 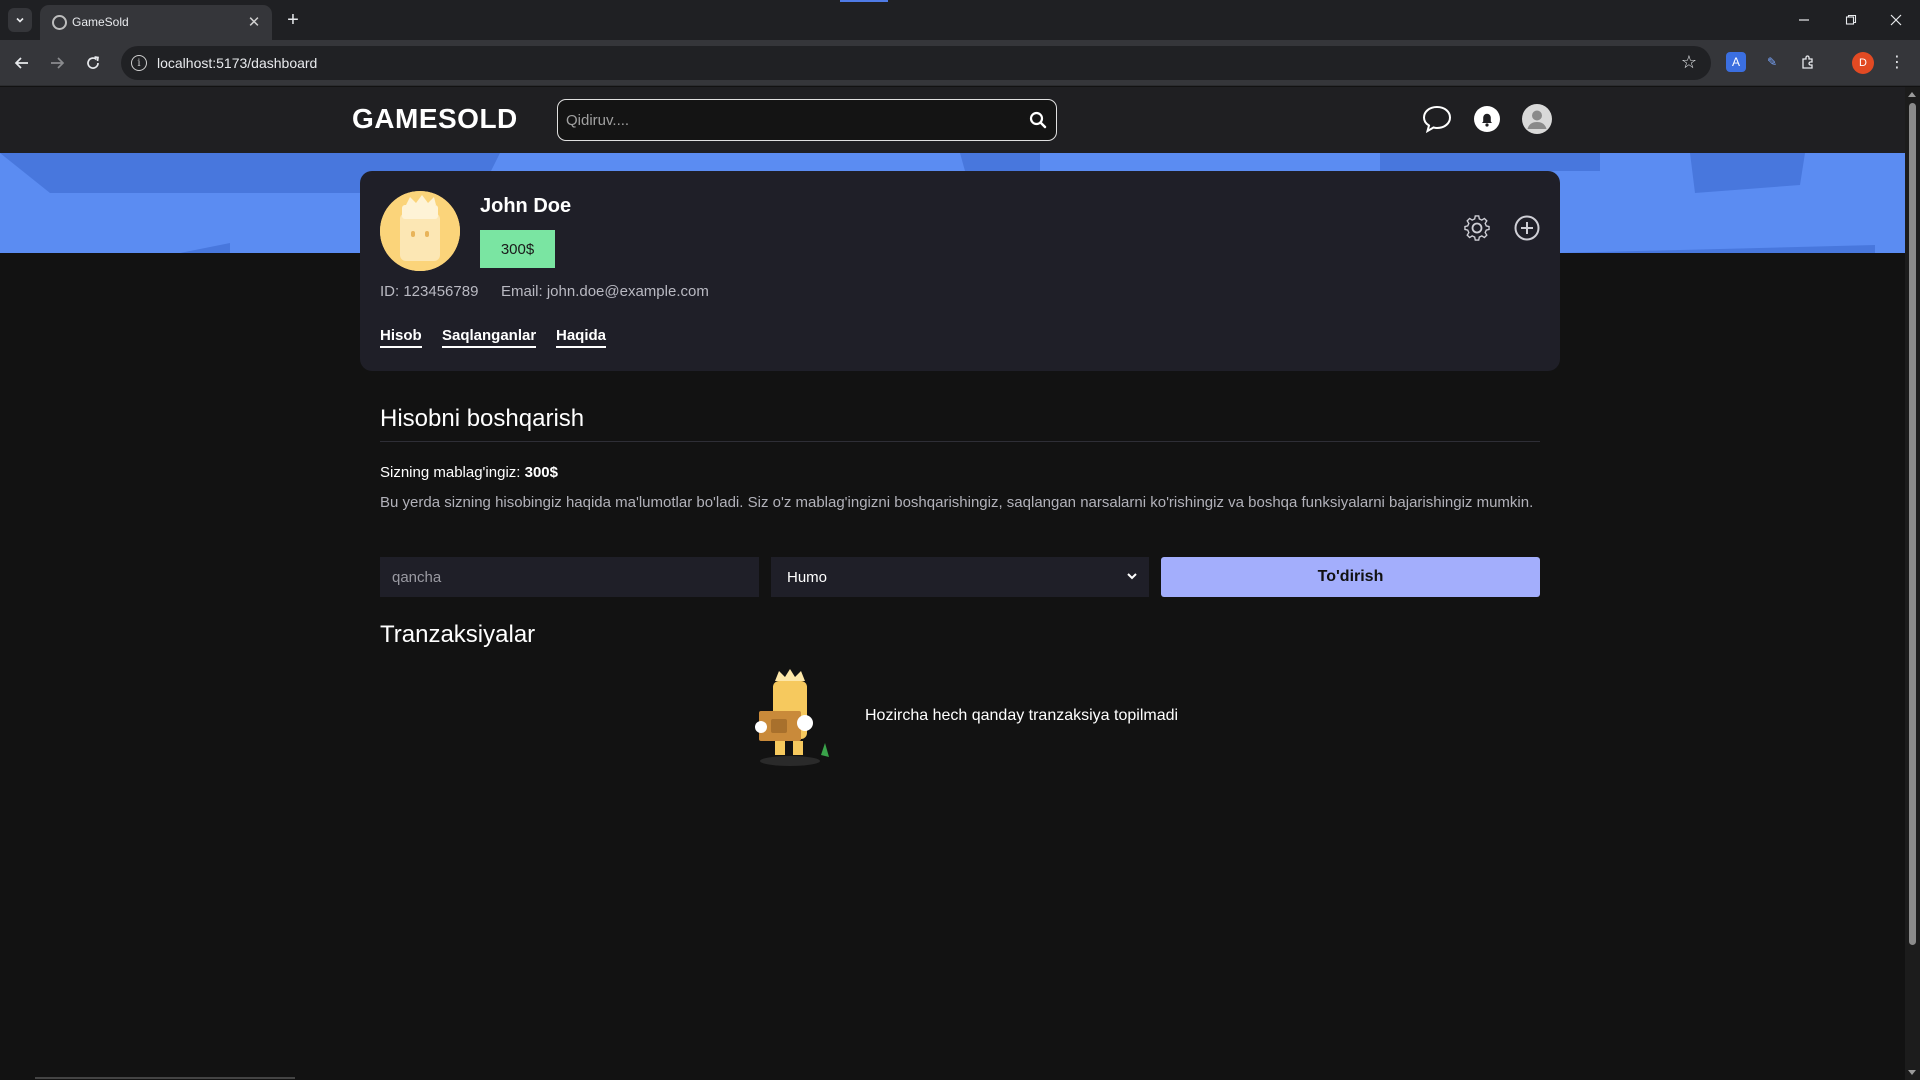 I want to click on notifications-button, so click(x=1487, y=119).